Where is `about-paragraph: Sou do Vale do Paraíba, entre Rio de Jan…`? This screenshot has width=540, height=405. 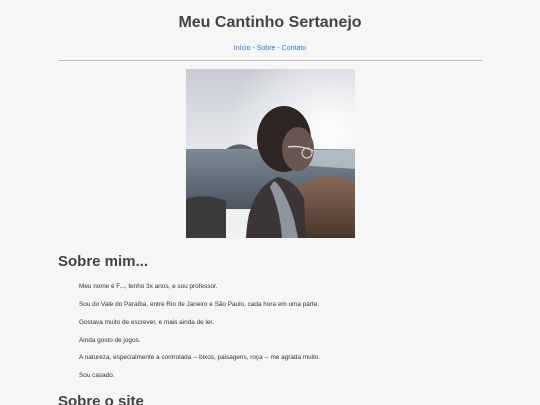
about-paragraph: Sou do Vale do Paraíba, entre Rio de Jan… is located at coordinates (199, 304).